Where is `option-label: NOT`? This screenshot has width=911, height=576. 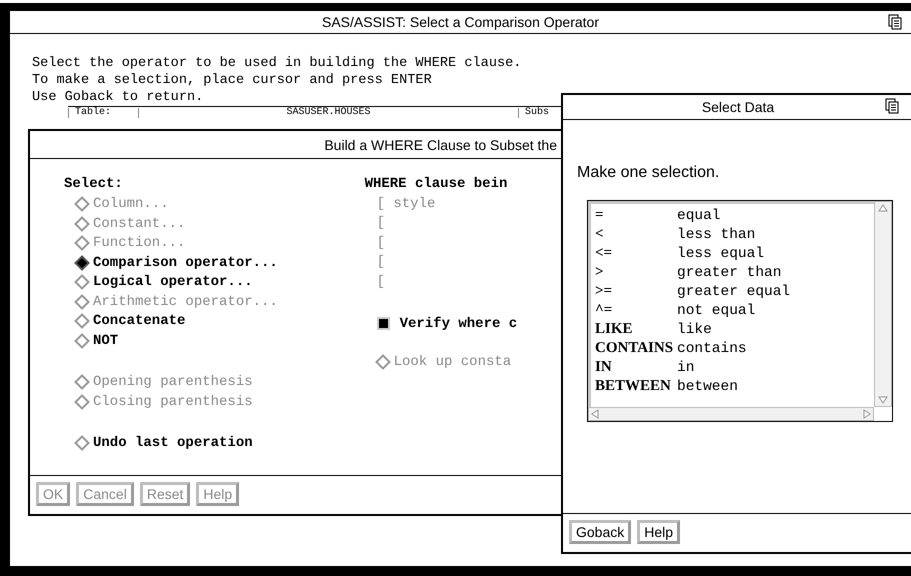 option-label: NOT is located at coordinates (105, 340).